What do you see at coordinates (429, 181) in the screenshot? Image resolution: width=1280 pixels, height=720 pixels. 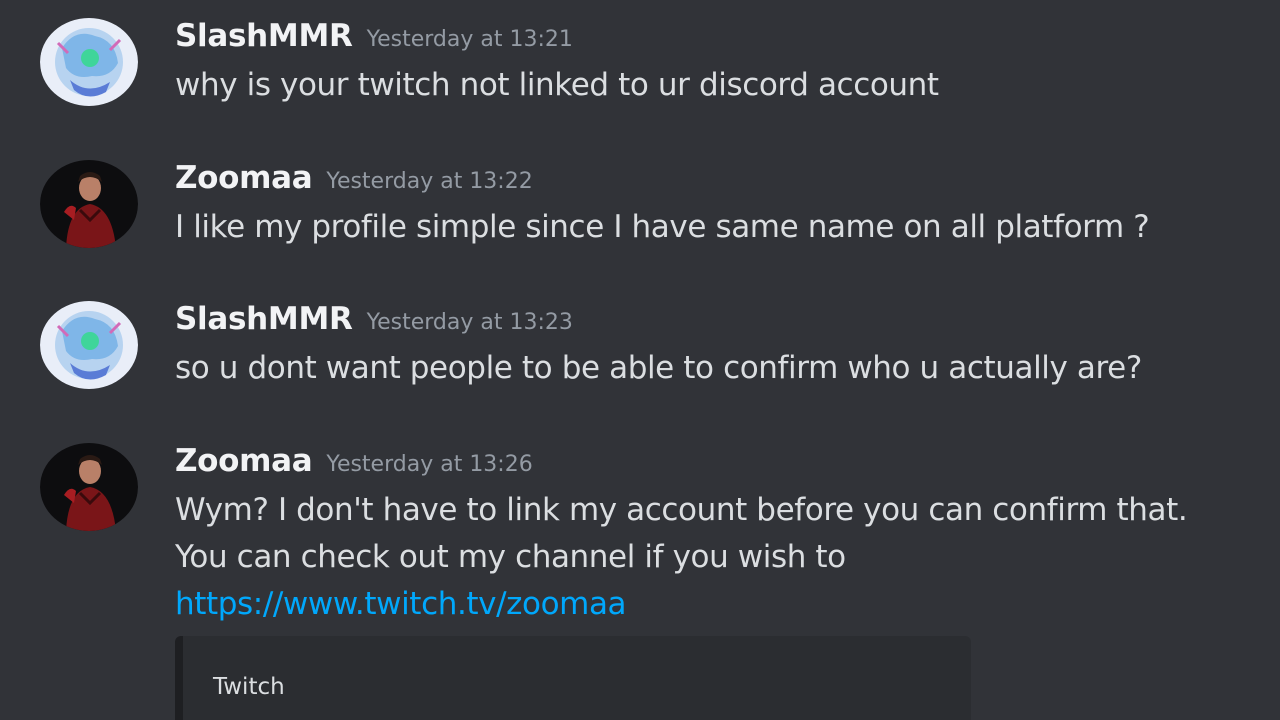 I see `message-timestamp: Yesterday at 13:22` at bounding box center [429, 181].